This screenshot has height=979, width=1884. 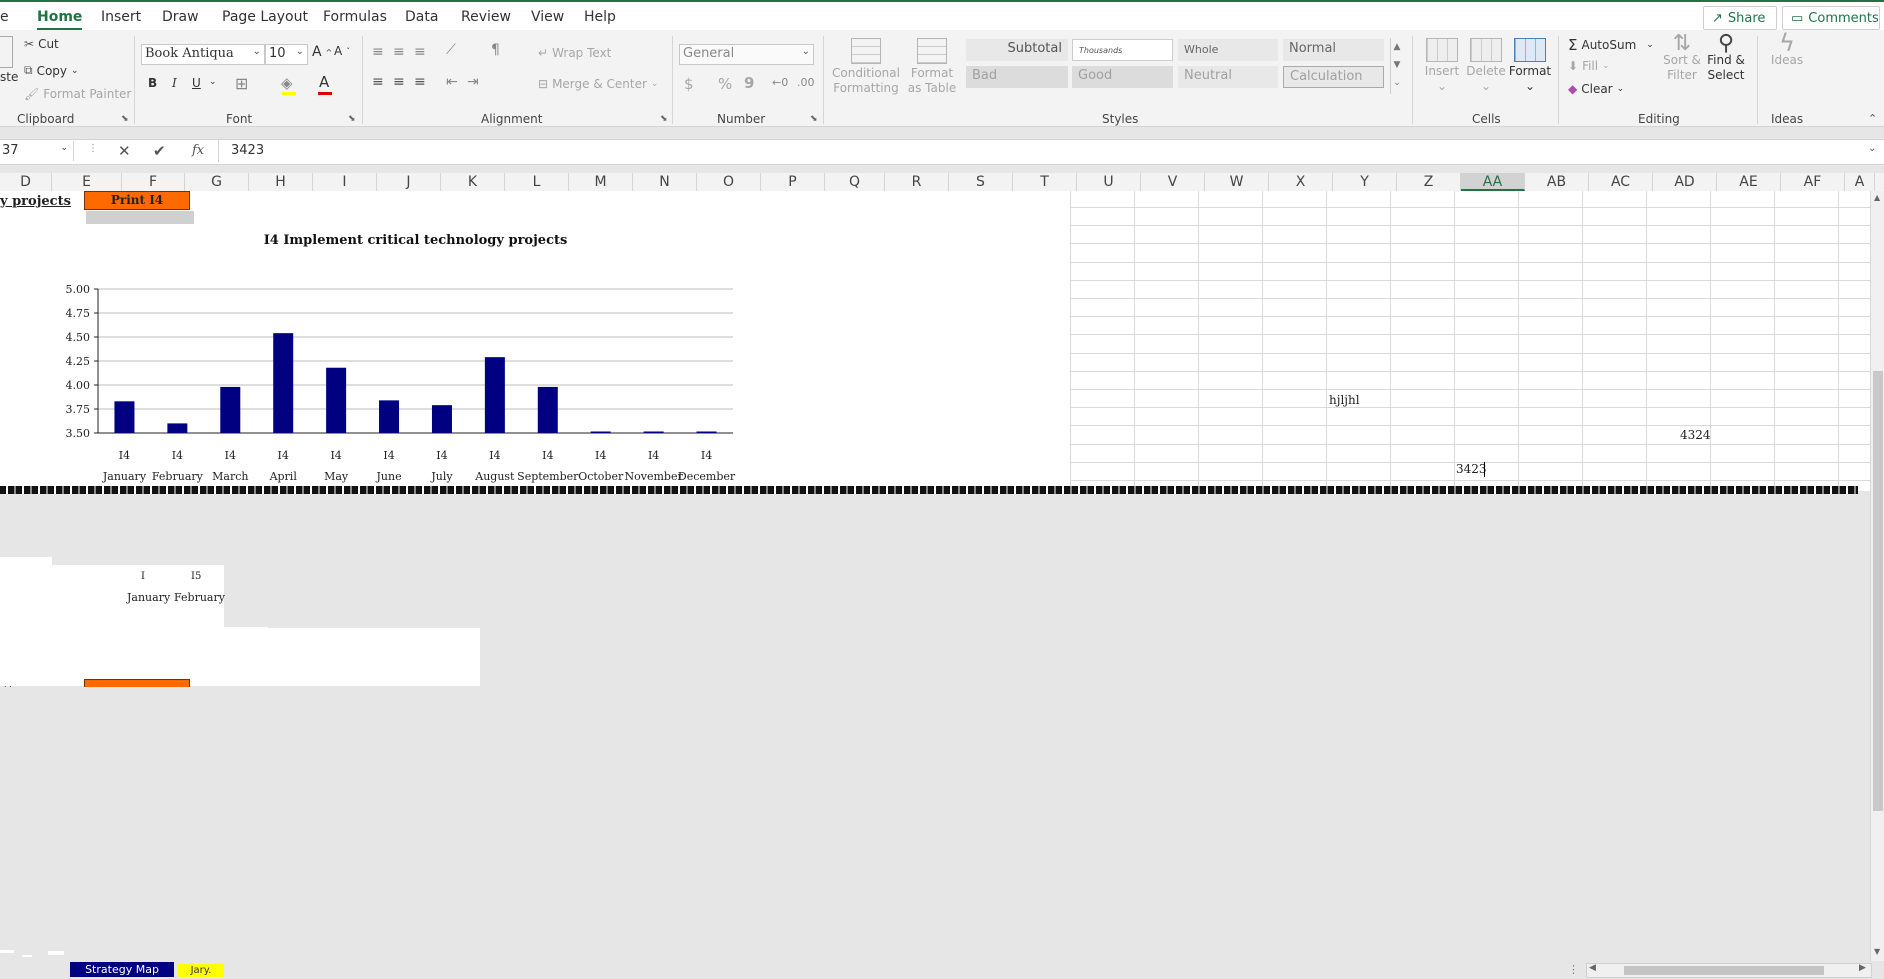 What do you see at coordinates (486, 17) in the screenshot?
I see `tab-review: Review` at bounding box center [486, 17].